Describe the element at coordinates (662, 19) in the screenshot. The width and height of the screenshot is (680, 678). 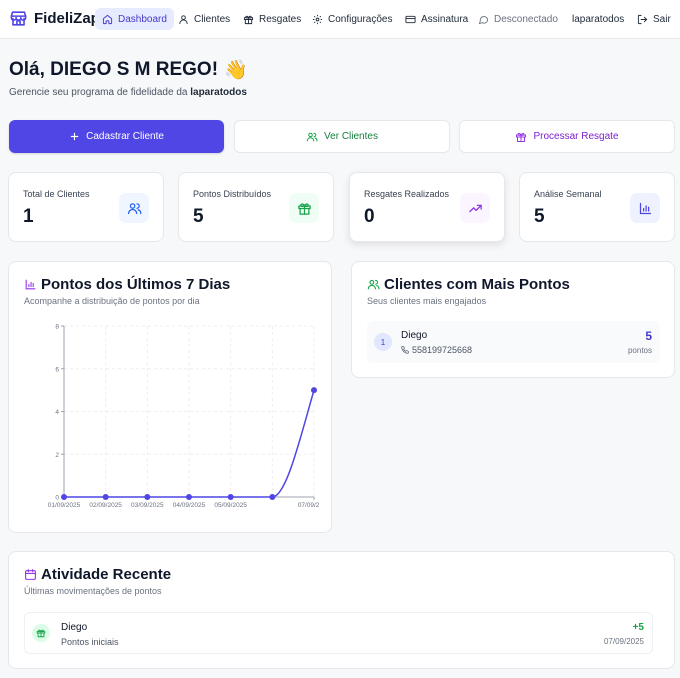
I see `logout-label: Sair` at that location.